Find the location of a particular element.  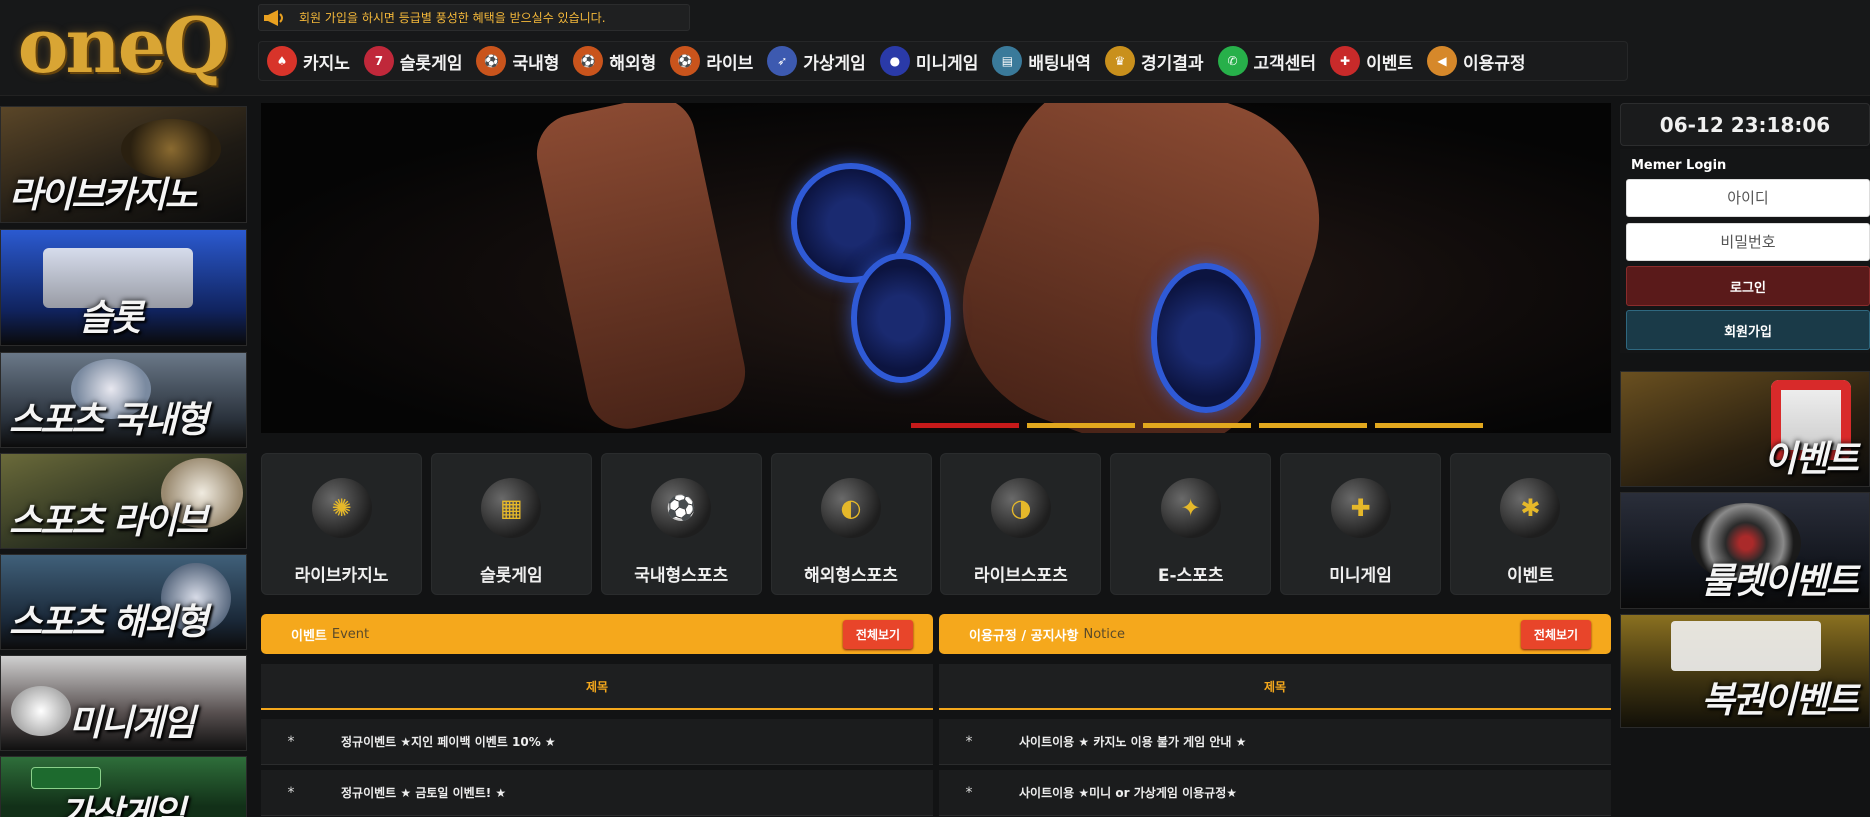

nav-item-domestic: ⚽ 국내형 is located at coordinates (516, 61).